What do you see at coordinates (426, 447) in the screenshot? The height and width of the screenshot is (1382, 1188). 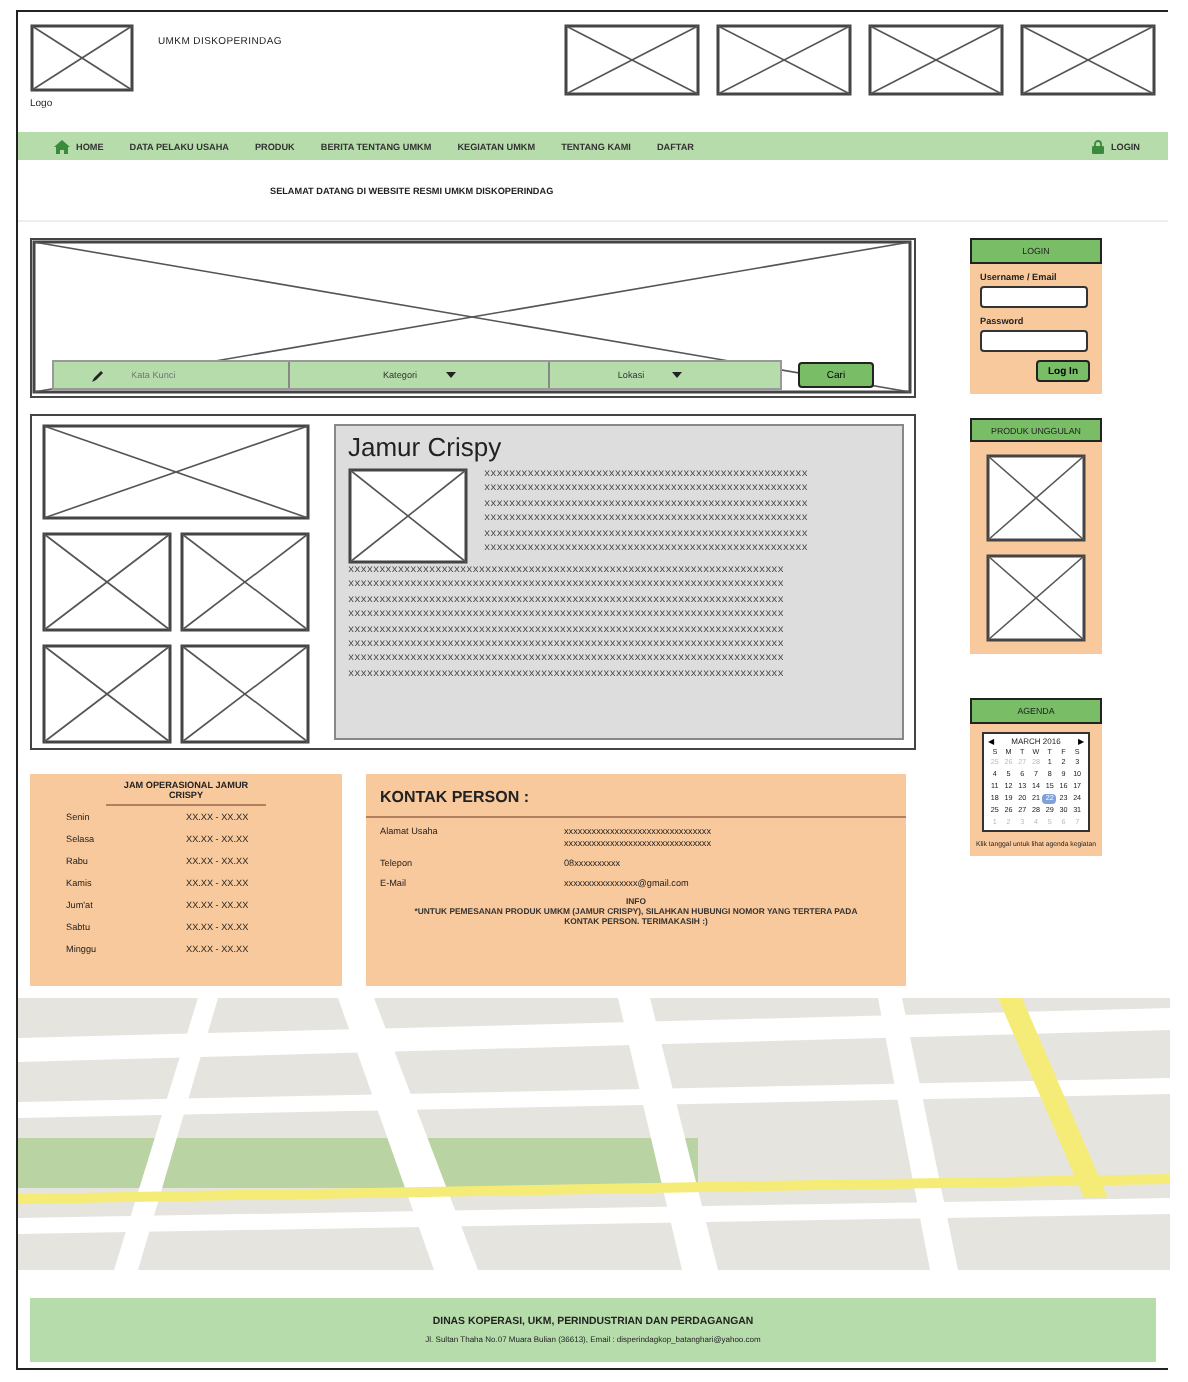 I see `product-title: Jamur Crispy` at bounding box center [426, 447].